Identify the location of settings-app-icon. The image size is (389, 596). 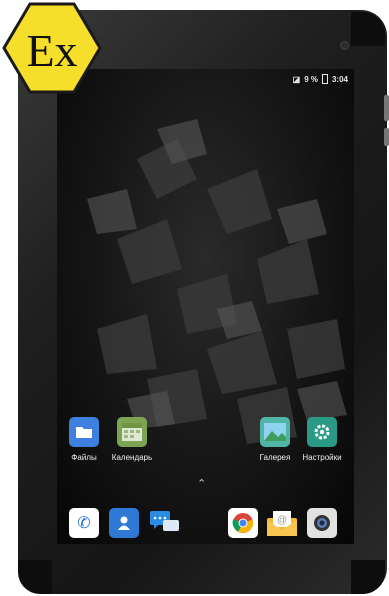
(322, 432).